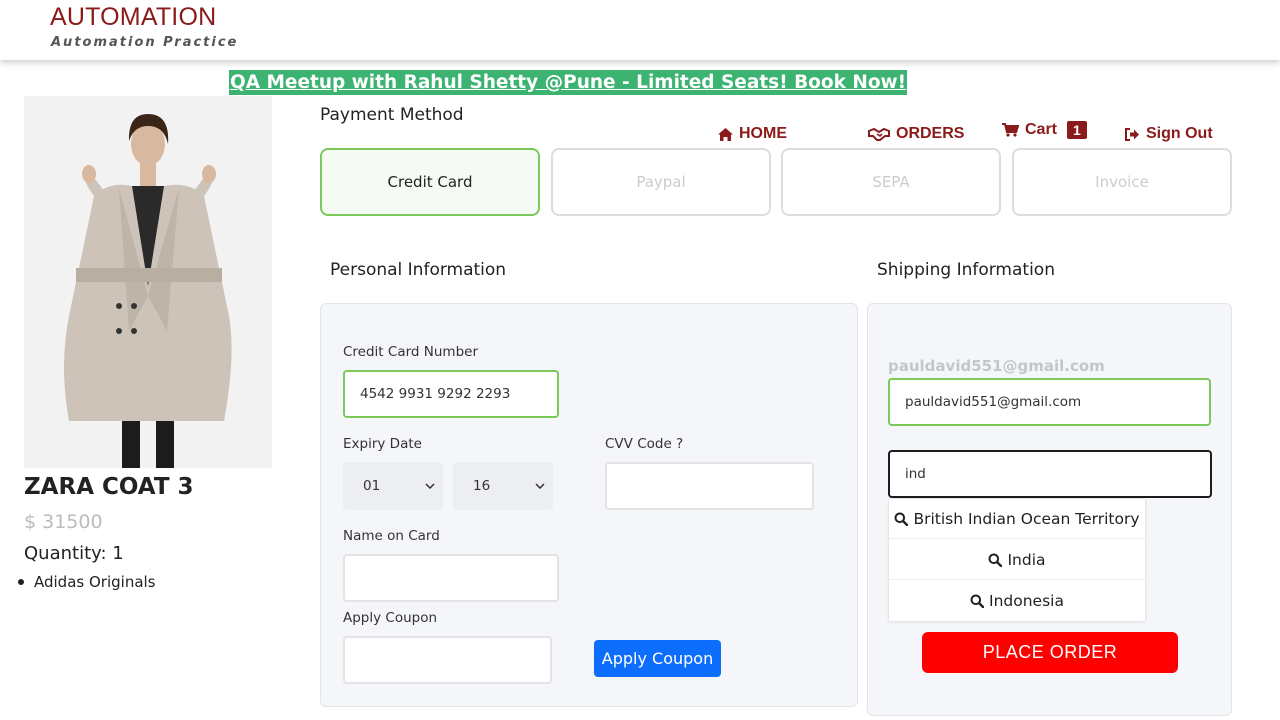  I want to click on place-order-button: PLACE ORDER, so click(1050, 652).